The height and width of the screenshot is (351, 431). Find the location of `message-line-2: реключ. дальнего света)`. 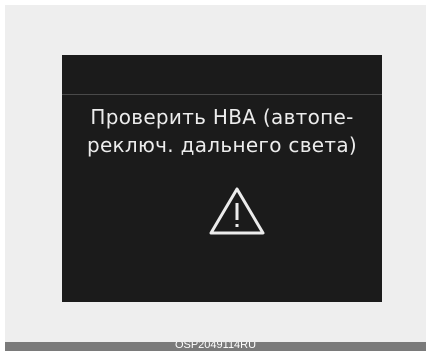

message-line-2: реключ. дальнего света) is located at coordinates (222, 145).